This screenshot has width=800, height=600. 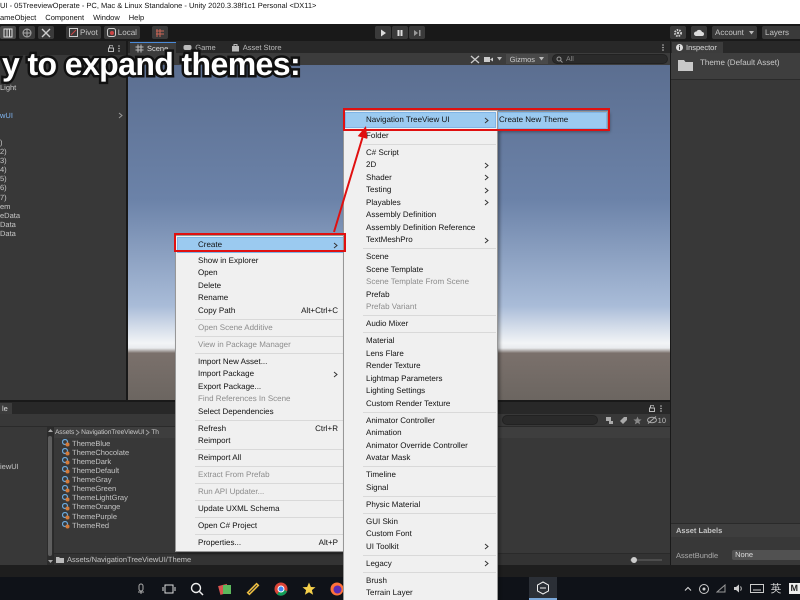 What do you see at coordinates (420, 546) in the screenshot?
I see `menu-item: UI Toolkit` at bounding box center [420, 546].